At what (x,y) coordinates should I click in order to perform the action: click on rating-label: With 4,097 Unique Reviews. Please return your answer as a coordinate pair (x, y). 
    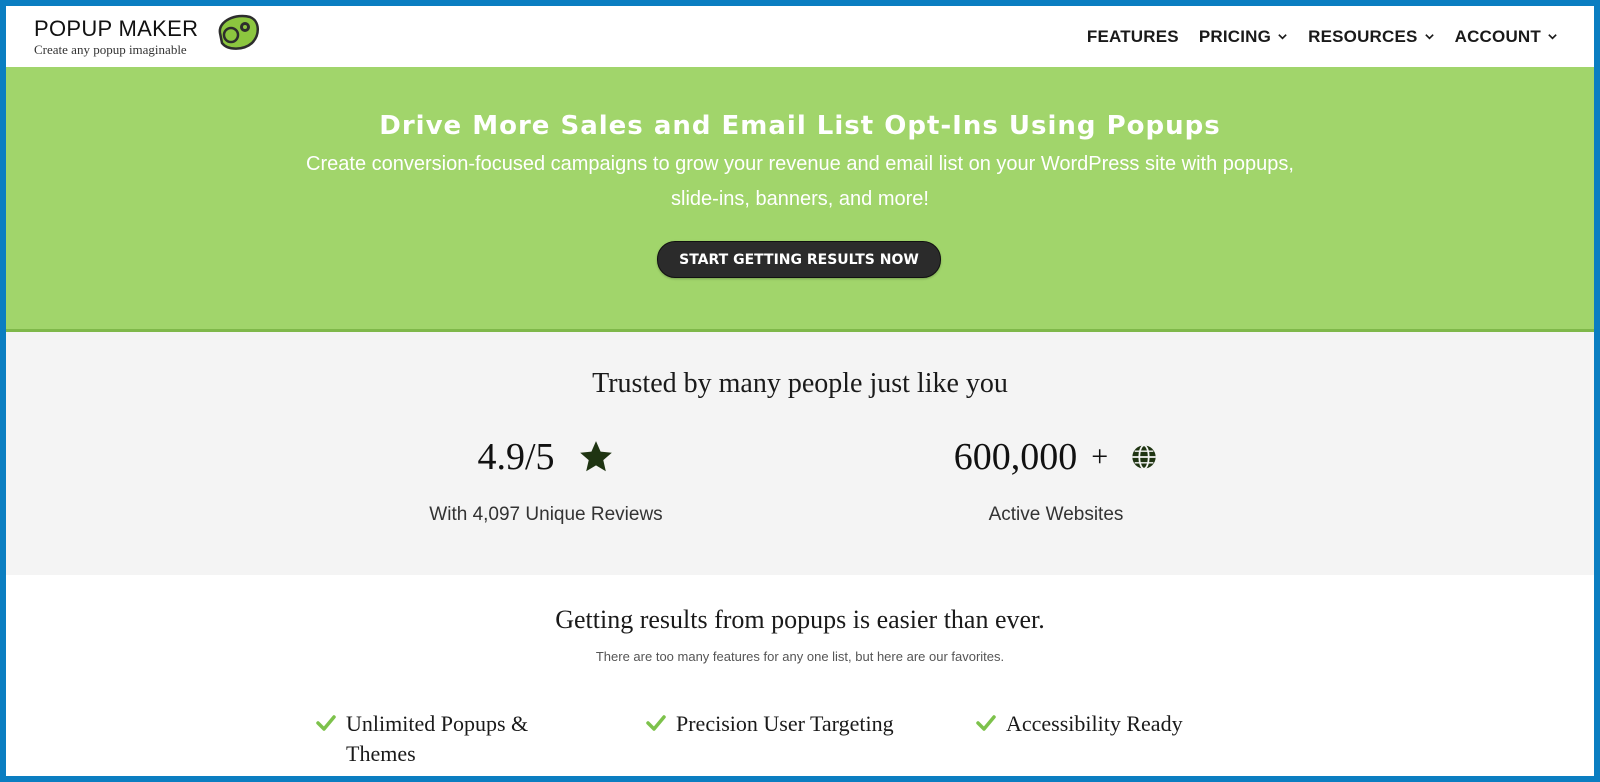
    Looking at the image, I should click on (546, 514).